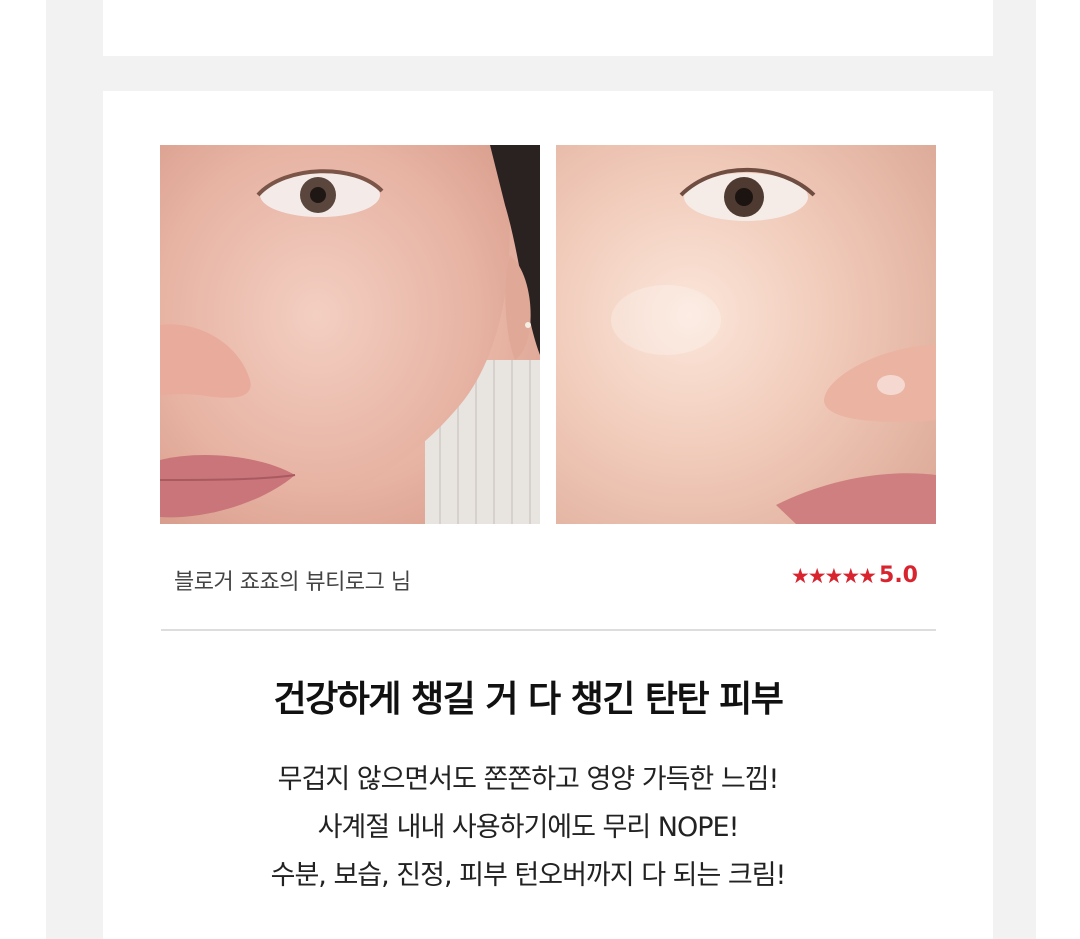 This screenshot has height=939, width=1080. I want to click on review-photo-right, so click(746, 334).